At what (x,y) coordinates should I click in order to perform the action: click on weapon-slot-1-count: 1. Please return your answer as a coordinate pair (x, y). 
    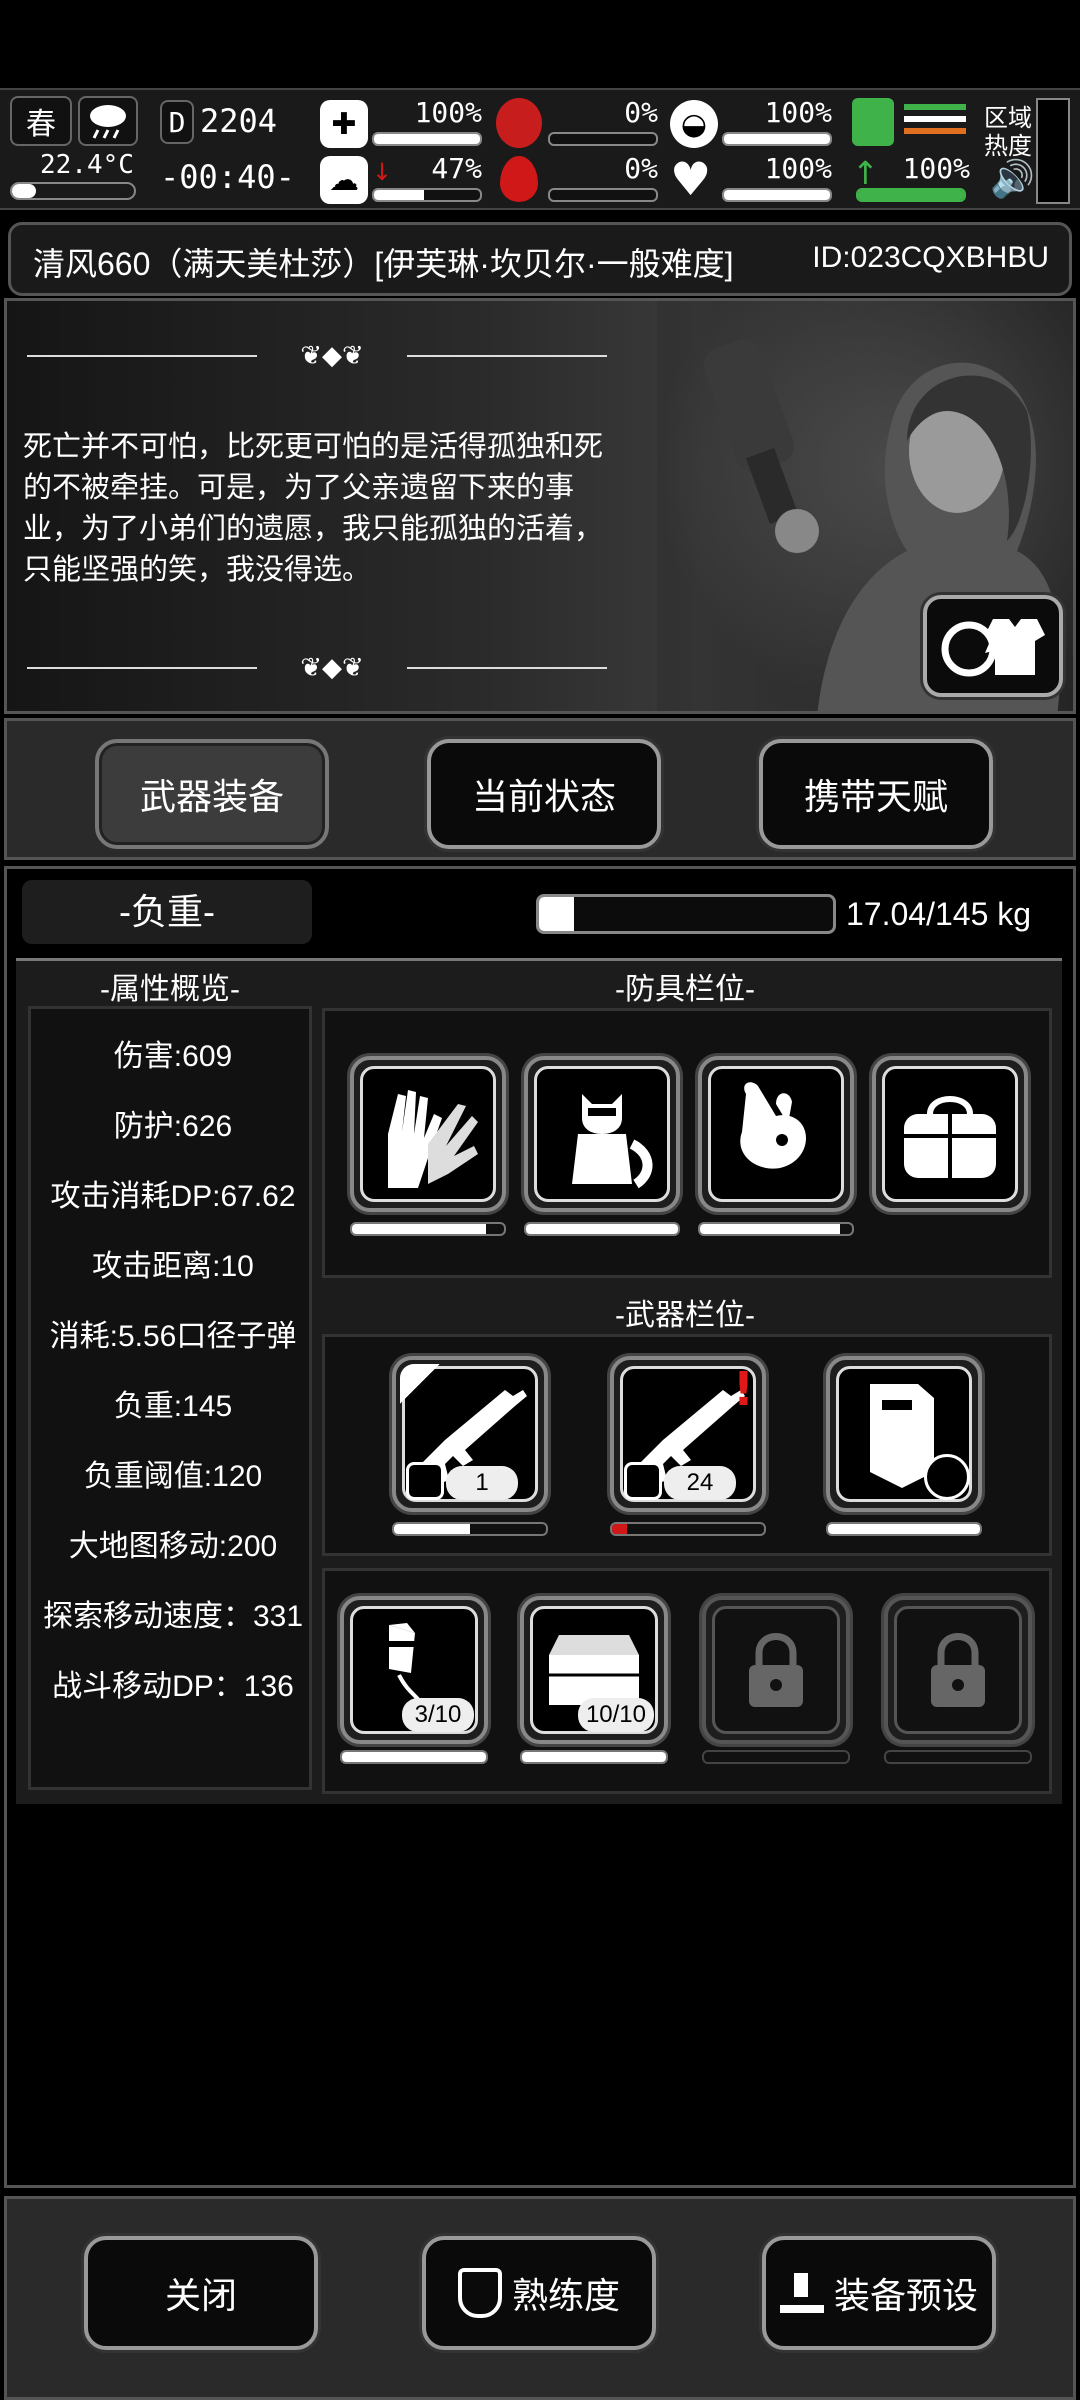
    Looking at the image, I should click on (482, 1483).